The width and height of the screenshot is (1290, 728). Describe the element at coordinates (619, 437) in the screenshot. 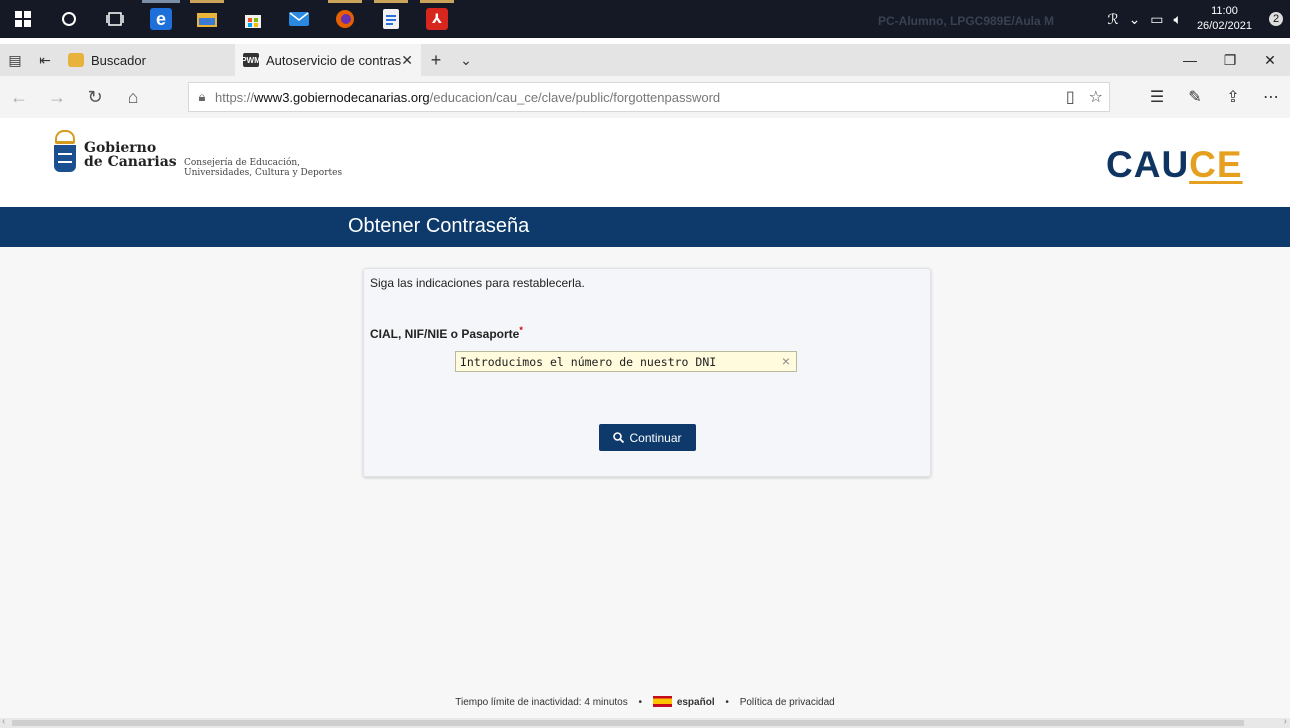

I see `search-icon` at that location.